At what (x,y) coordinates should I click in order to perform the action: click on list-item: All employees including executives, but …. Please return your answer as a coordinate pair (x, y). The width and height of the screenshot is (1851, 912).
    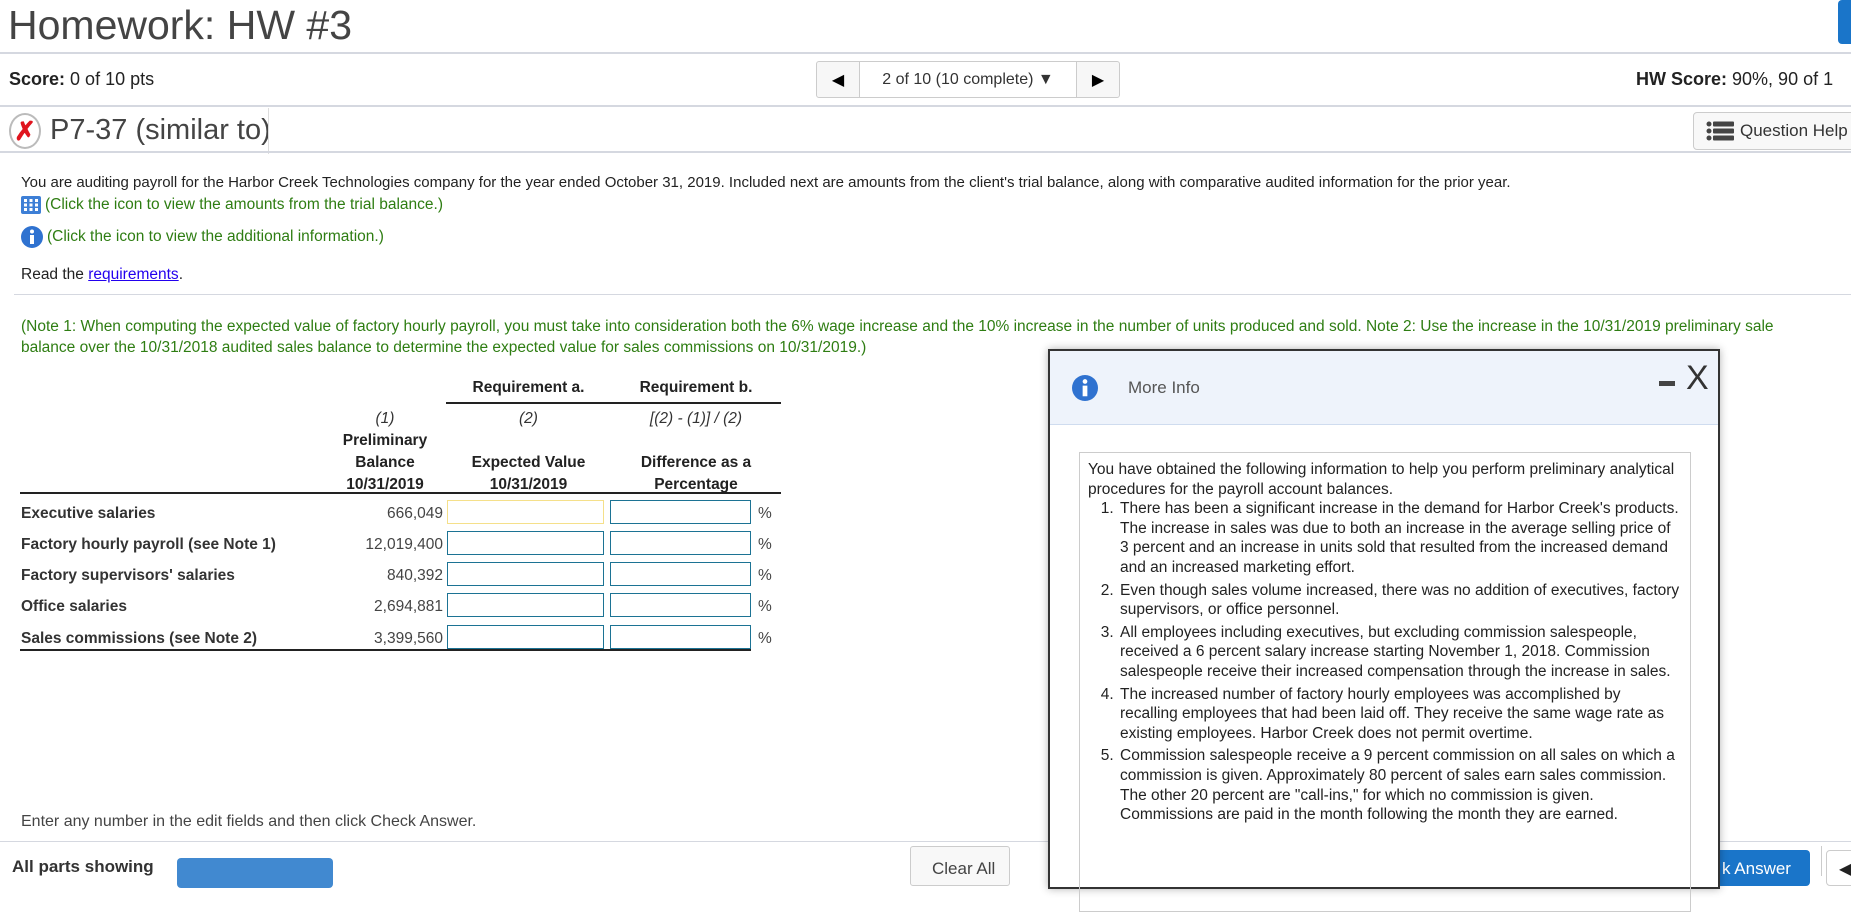
    Looking at the image, I should click on (1400, 652).